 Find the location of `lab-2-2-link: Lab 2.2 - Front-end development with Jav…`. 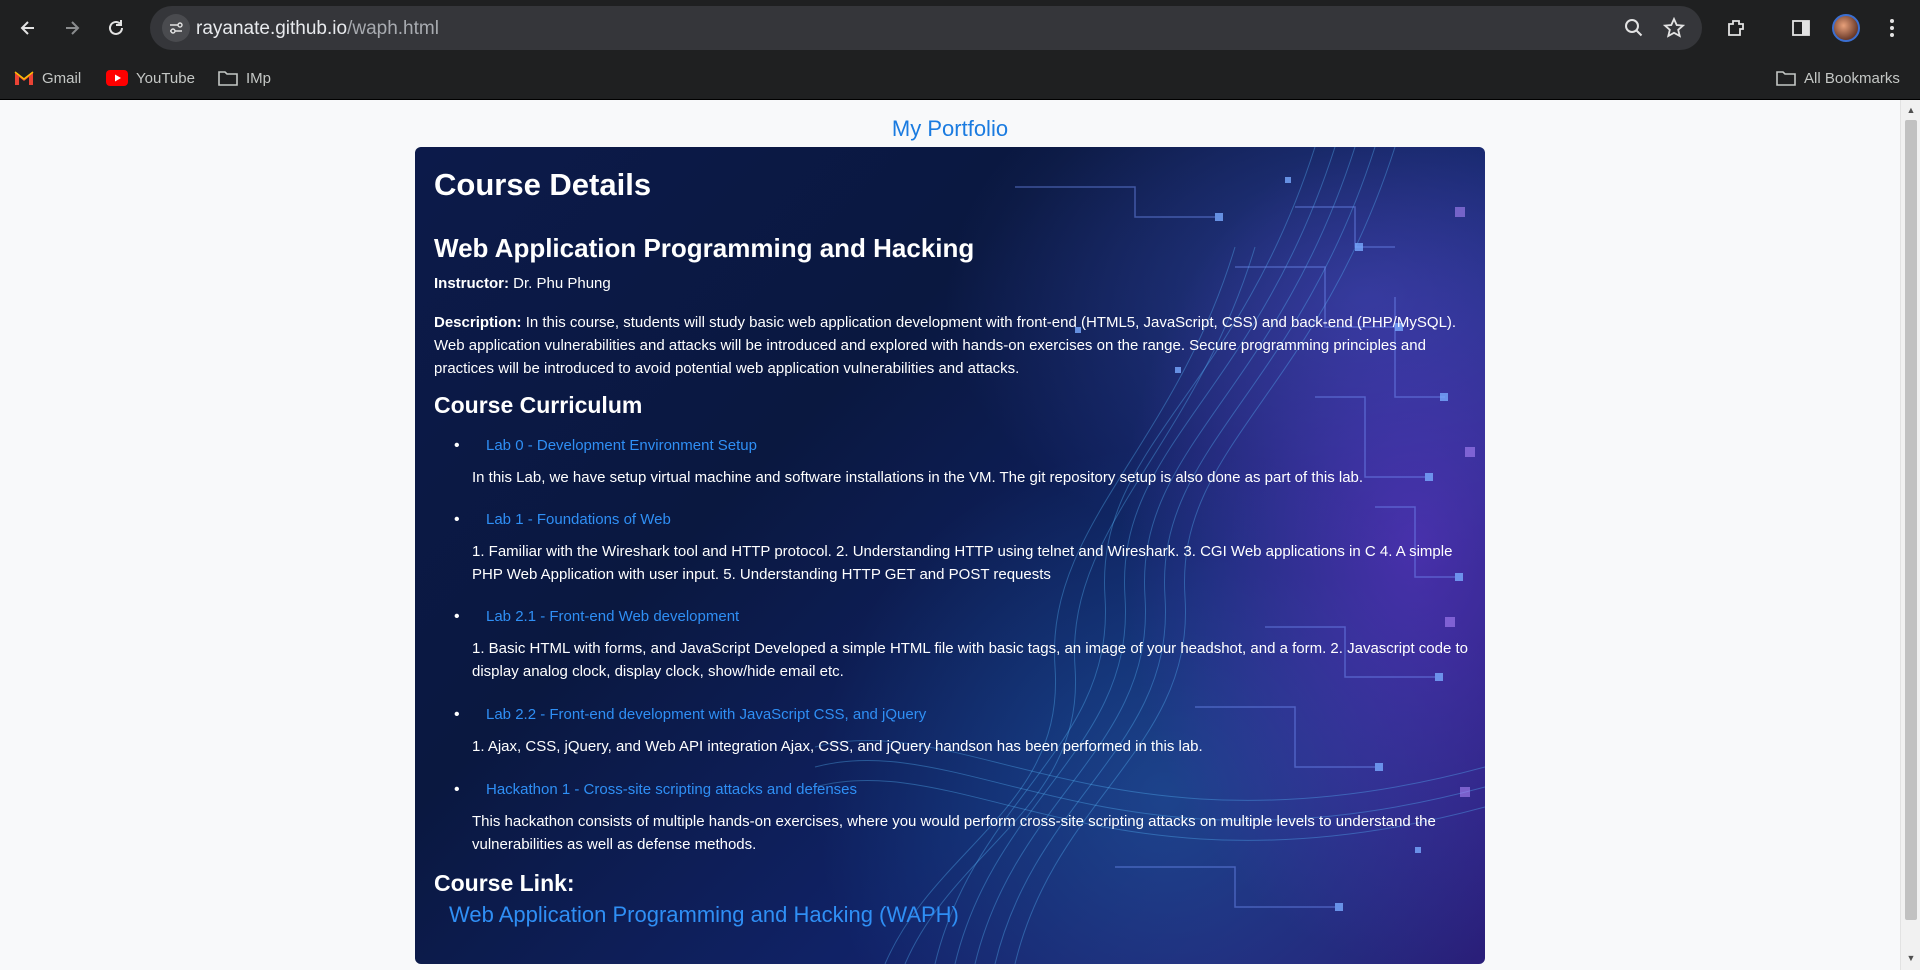

lab-2-2-link: Lab 2.2 - Front-end development with Jav… is located at coordinates (706, 714).